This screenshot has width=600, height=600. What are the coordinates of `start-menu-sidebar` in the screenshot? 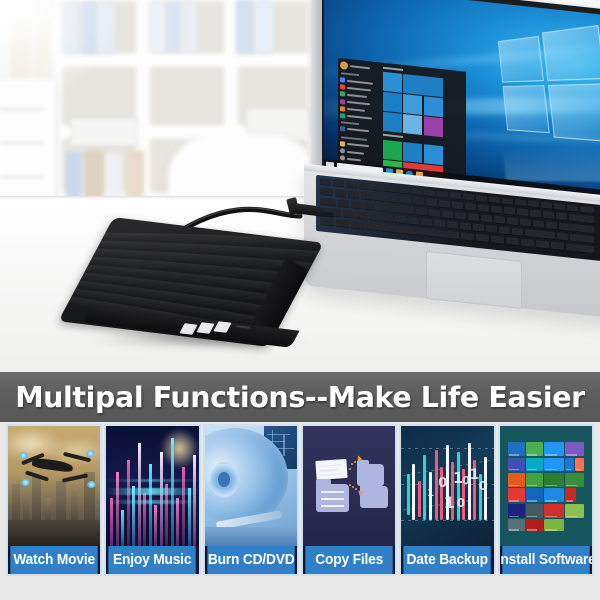 It's located at (359, 118).